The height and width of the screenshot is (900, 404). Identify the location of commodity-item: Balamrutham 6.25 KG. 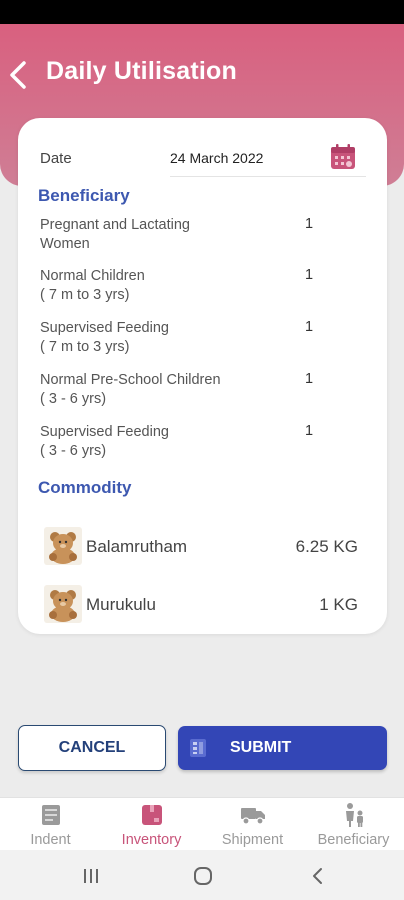
(204, 546).